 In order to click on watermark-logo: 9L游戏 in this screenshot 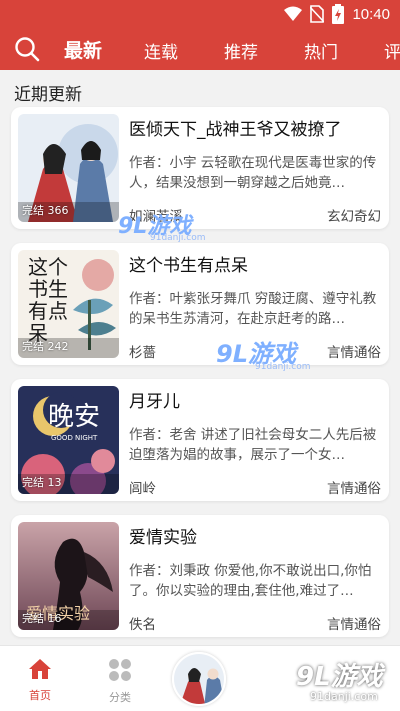, I will do `click(339, 677)`.